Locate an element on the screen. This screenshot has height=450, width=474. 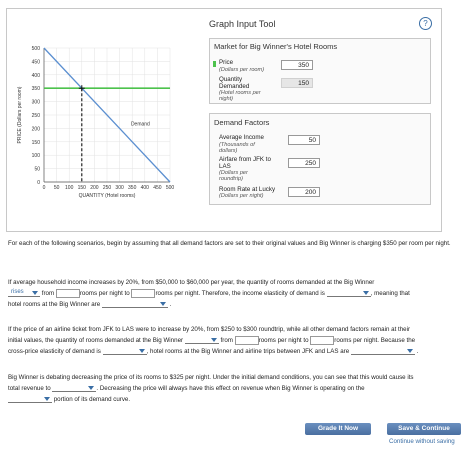
x-tick-label: 450 is located at coordinates (157, 188).